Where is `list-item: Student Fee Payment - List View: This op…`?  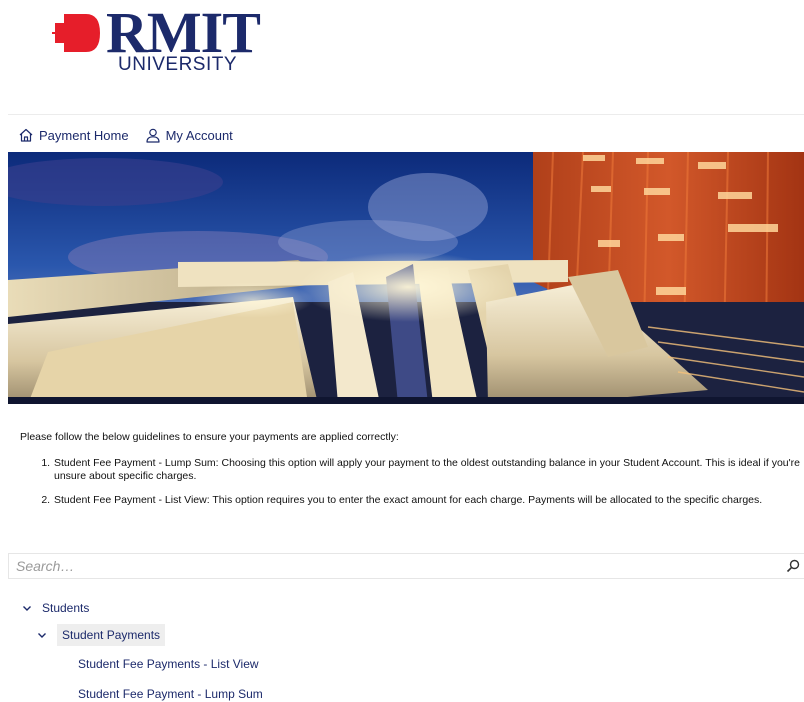
list-item: Student Fee Payment - List View: This op… is located at coordinates (428, 500).